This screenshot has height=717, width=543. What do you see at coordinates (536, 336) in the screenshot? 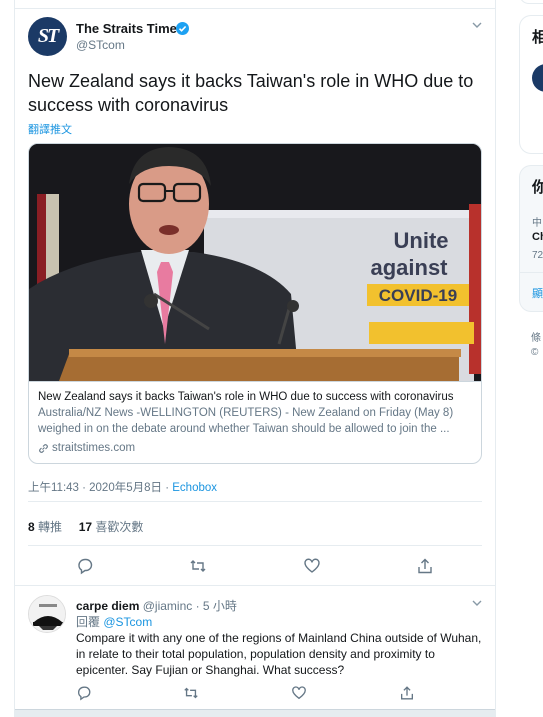
I see `footer-terms-link: 條` at bounding box center [536, 336].